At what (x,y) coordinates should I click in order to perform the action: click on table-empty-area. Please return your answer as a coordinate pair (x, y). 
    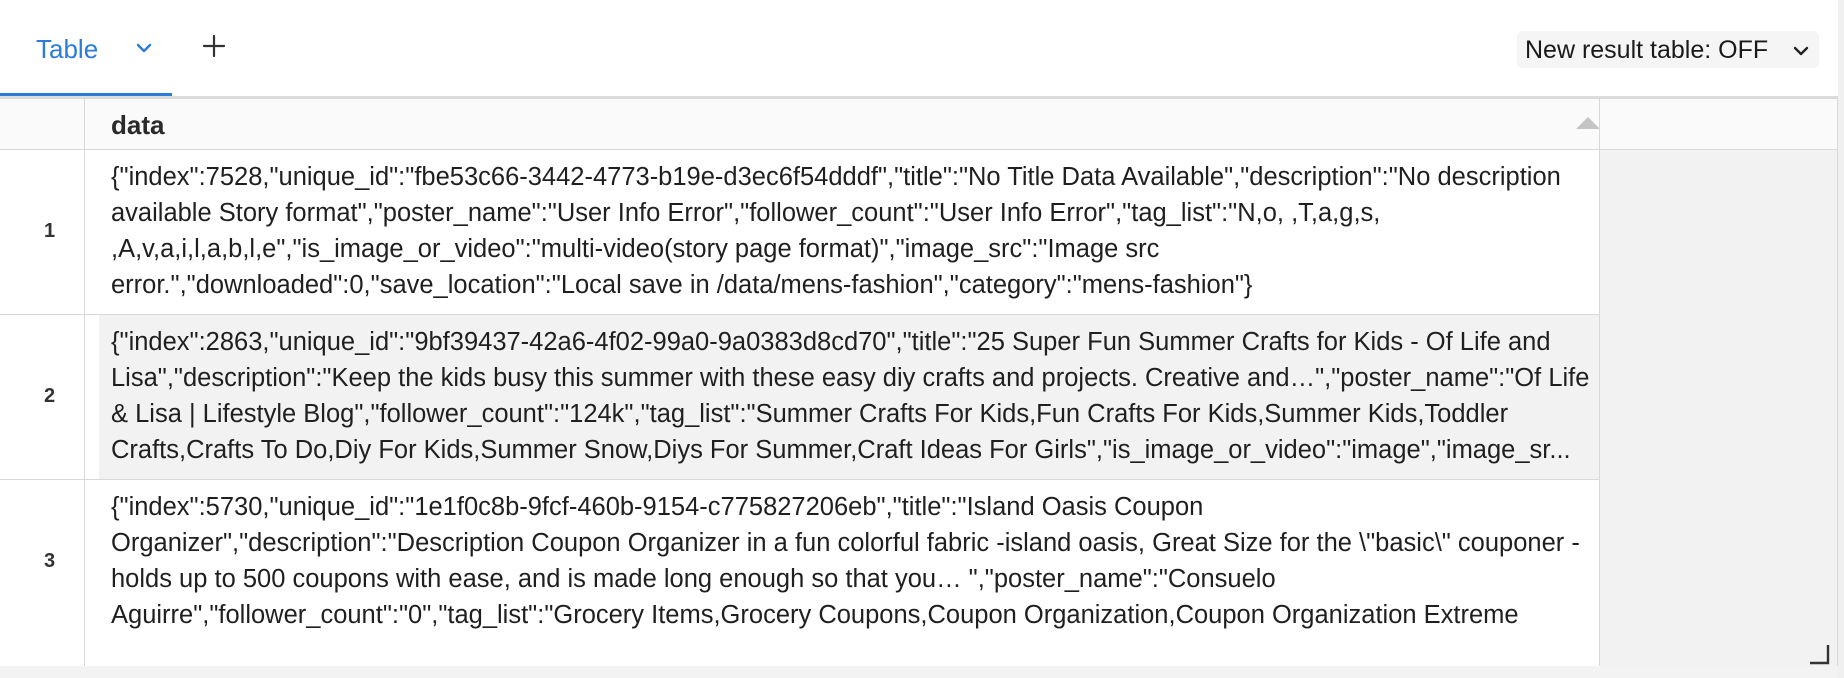
    Looking at the image, I should click on (1719, 407).